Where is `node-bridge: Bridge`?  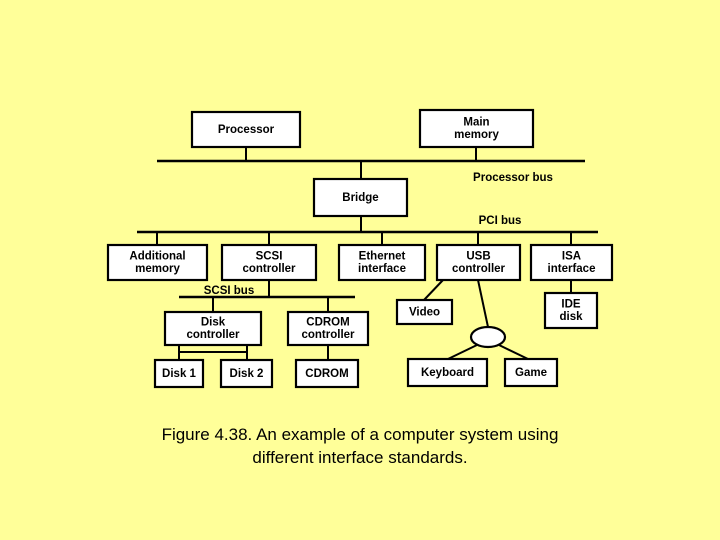 node-bridge: Bridge is located at coordinates (360, 197).